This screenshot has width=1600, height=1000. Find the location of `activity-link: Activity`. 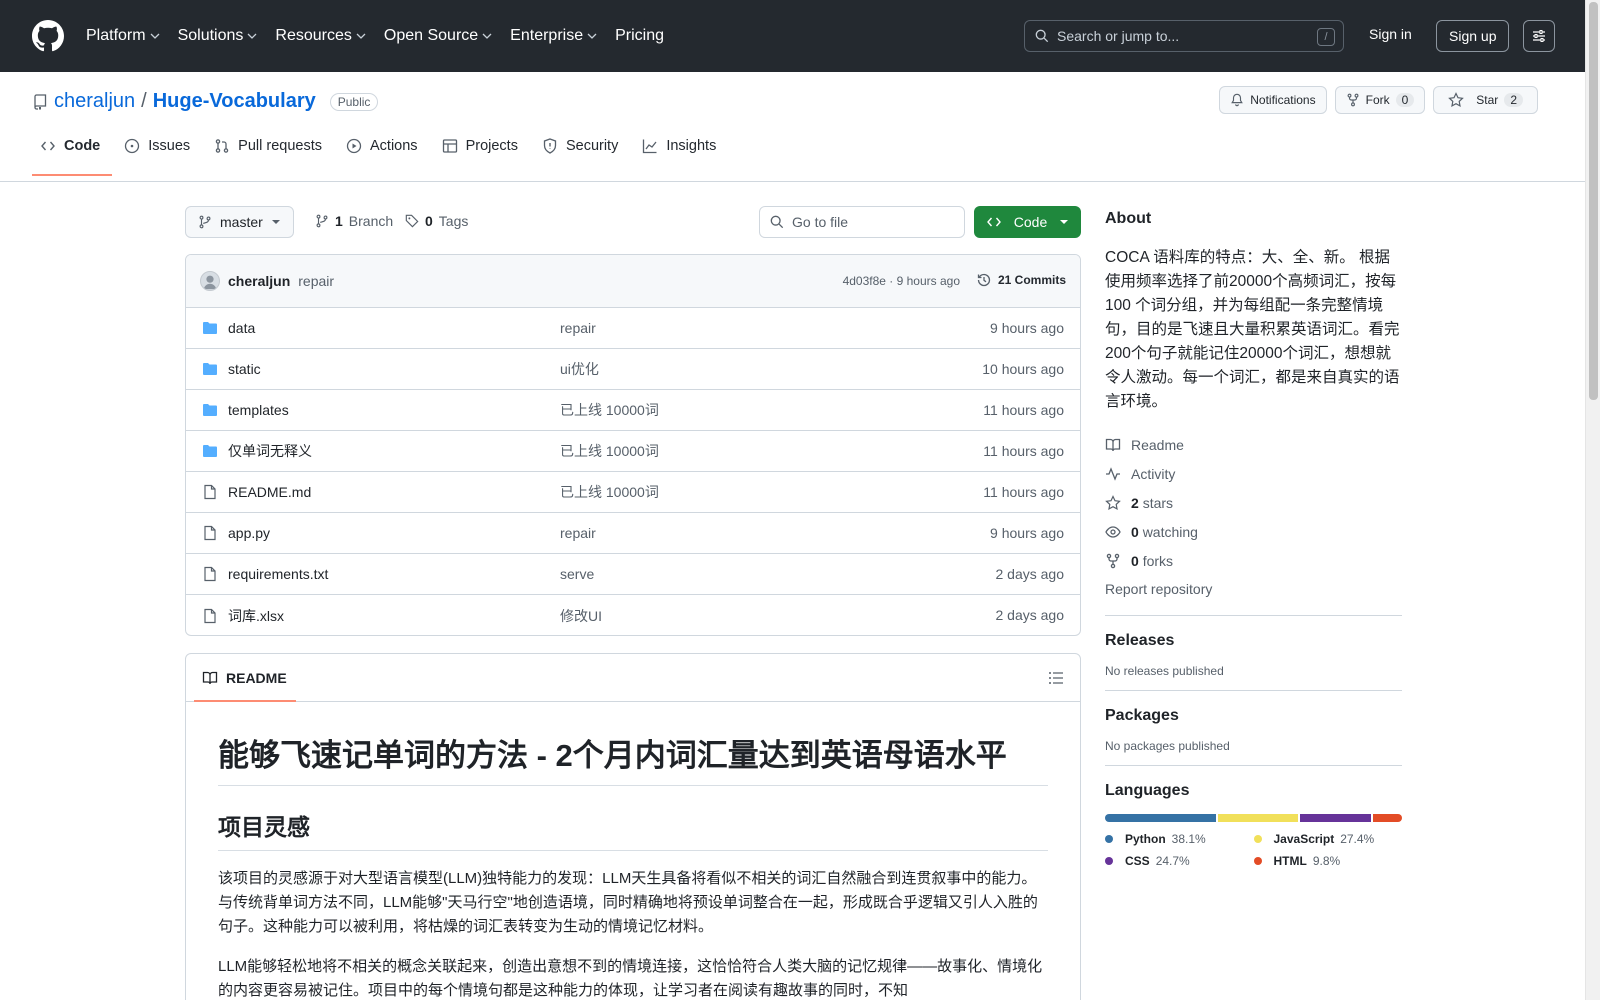

activity-link: Activity is located at coordinates (1253, 473).